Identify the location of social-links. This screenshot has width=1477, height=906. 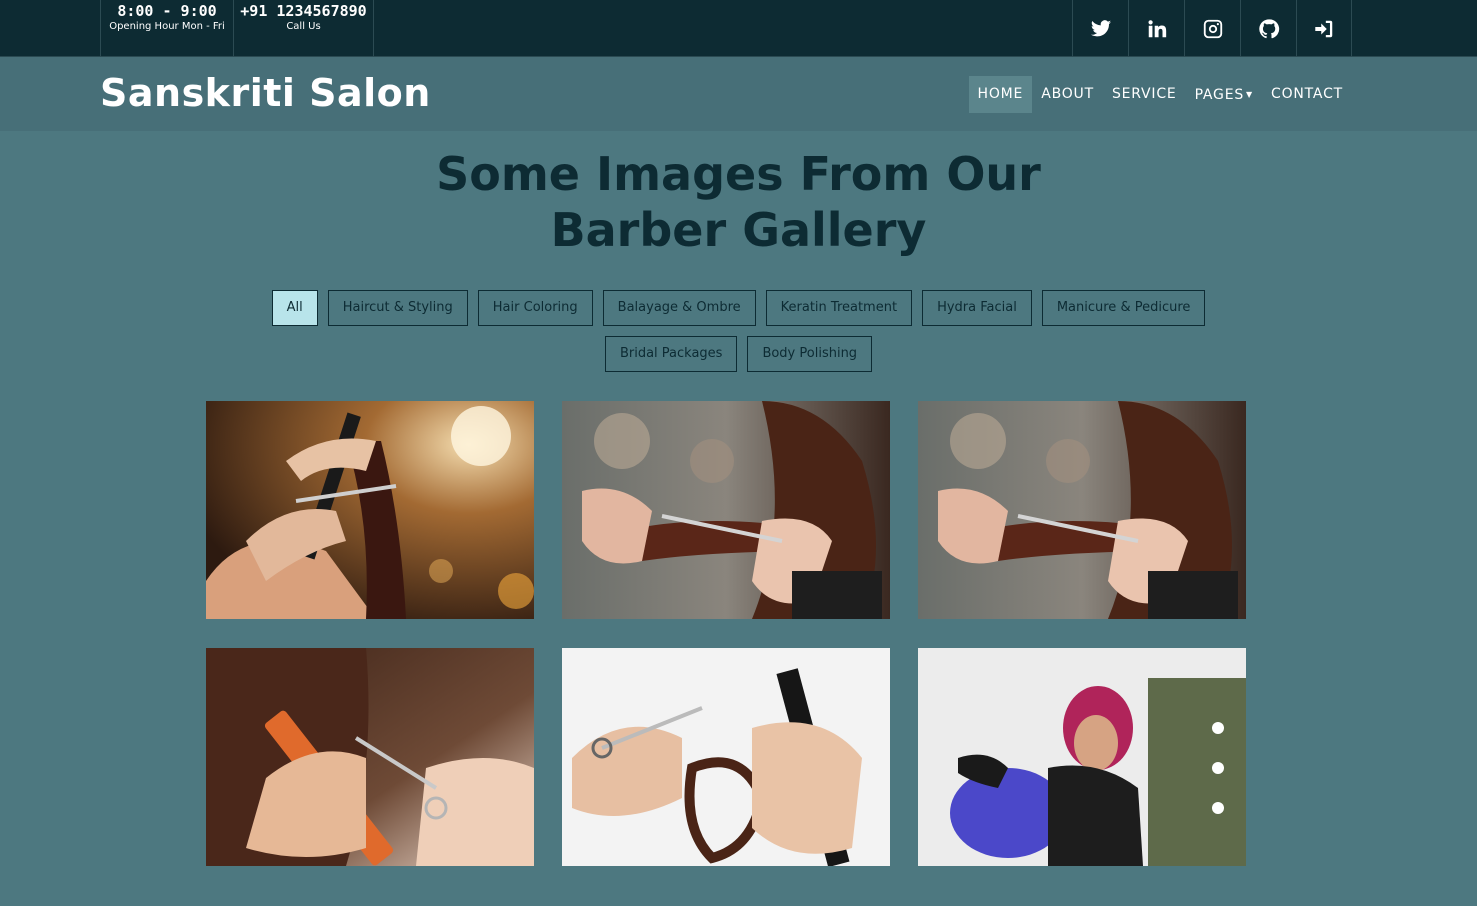
(1212, 28).